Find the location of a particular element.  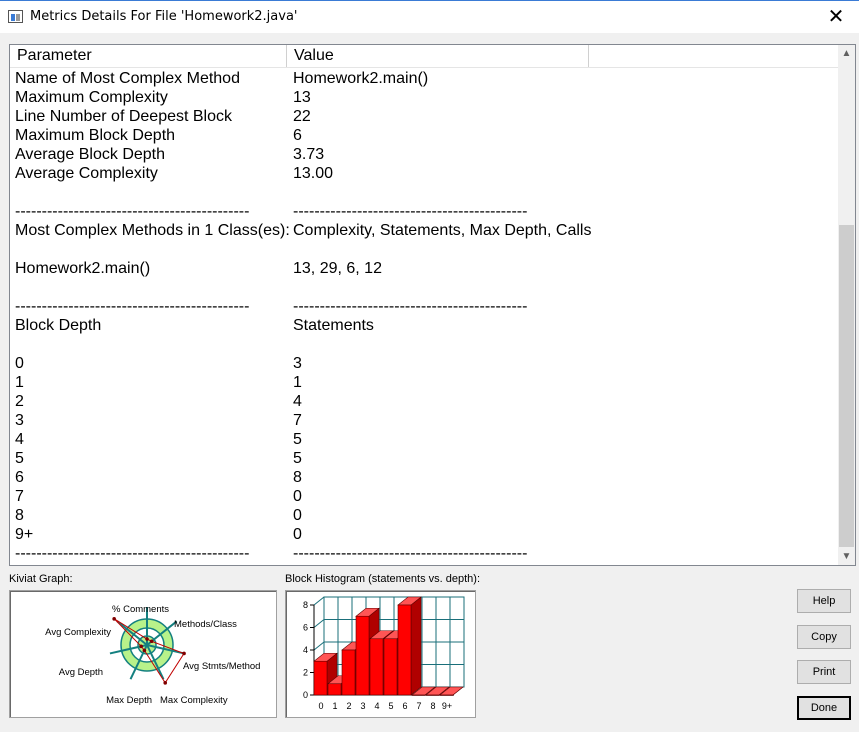

histogram-y-tick-label: 4 is located at coordinates (305, 650).